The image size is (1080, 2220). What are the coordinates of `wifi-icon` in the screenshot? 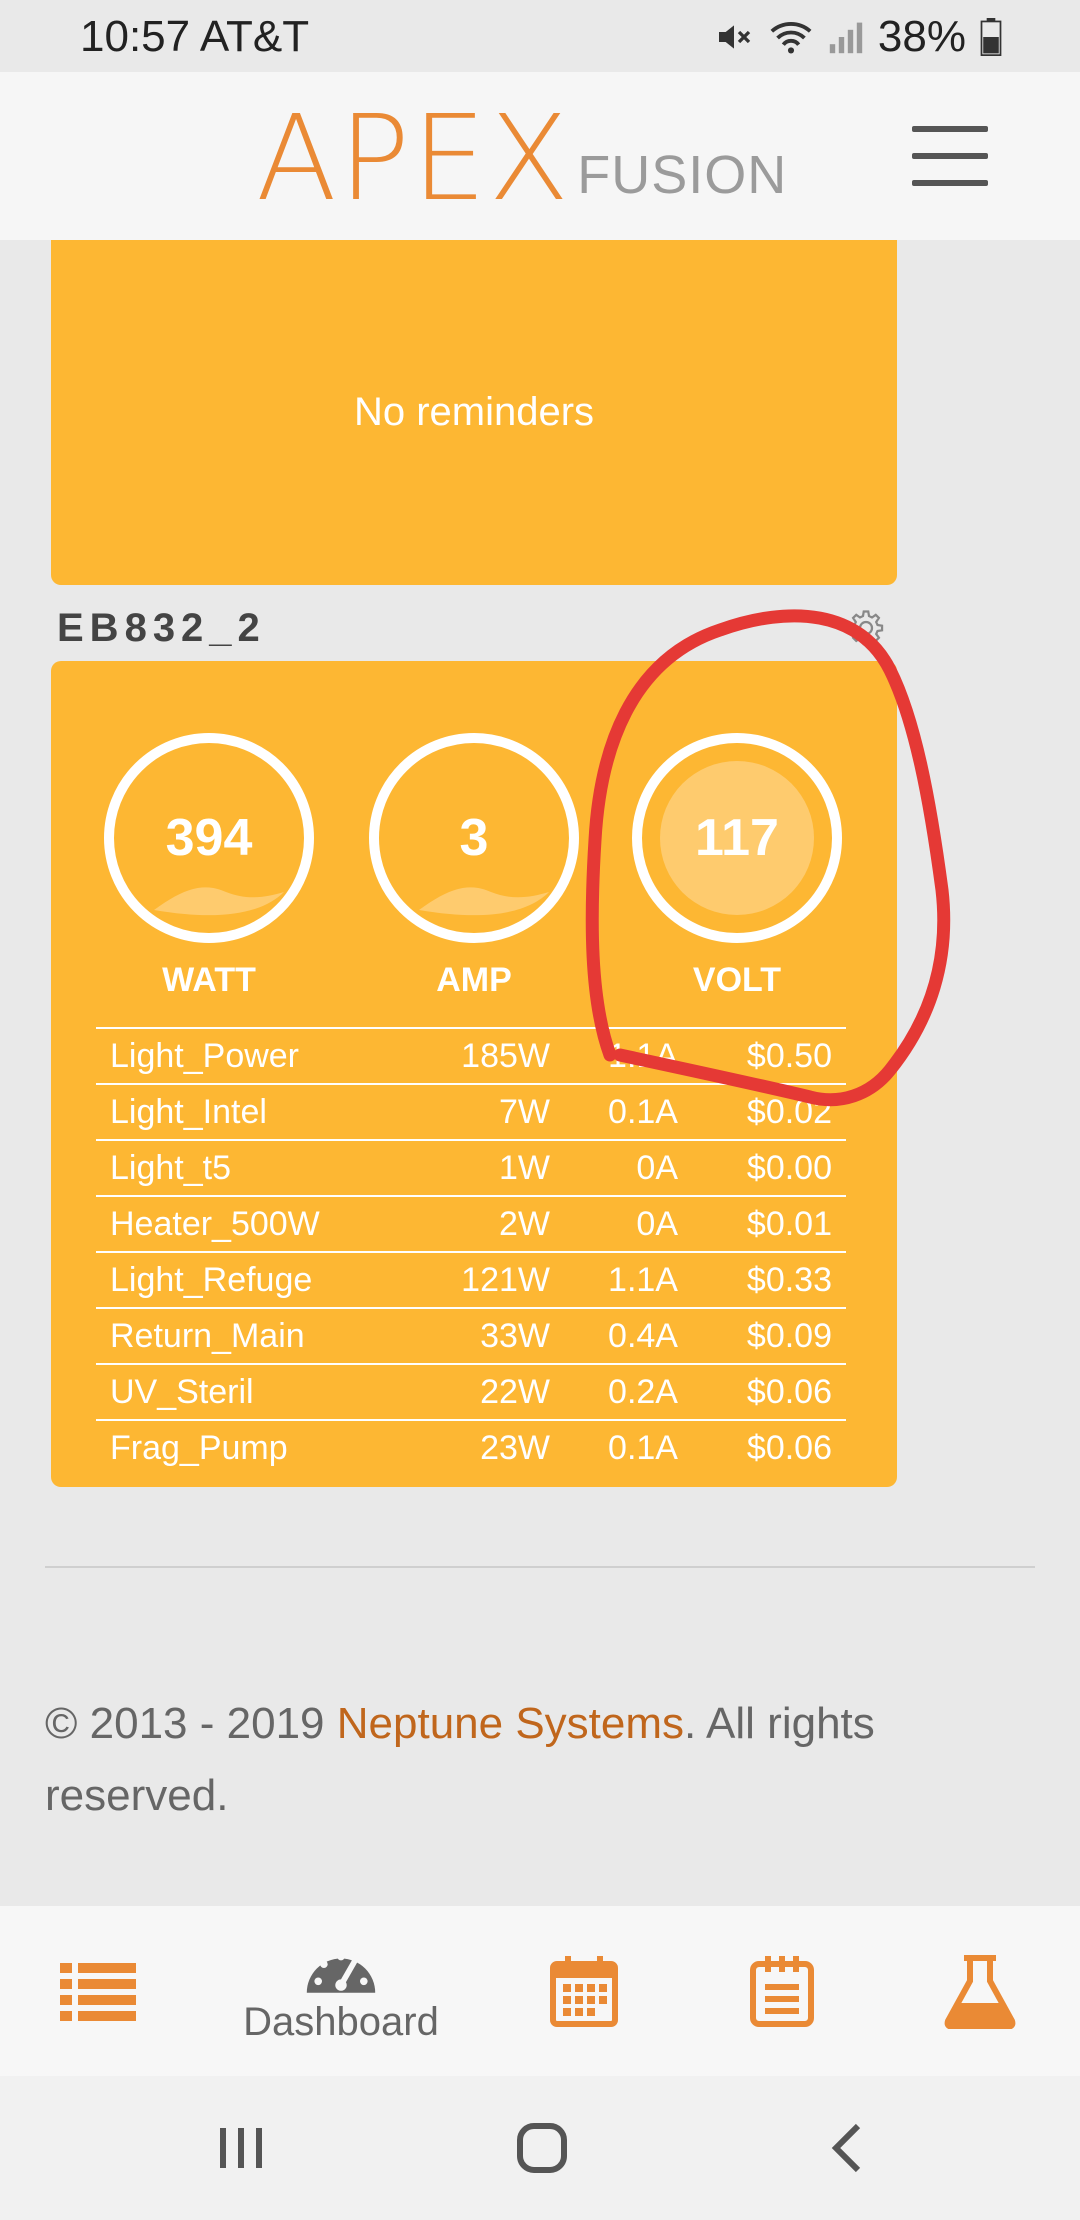 It's located at (791, 38).